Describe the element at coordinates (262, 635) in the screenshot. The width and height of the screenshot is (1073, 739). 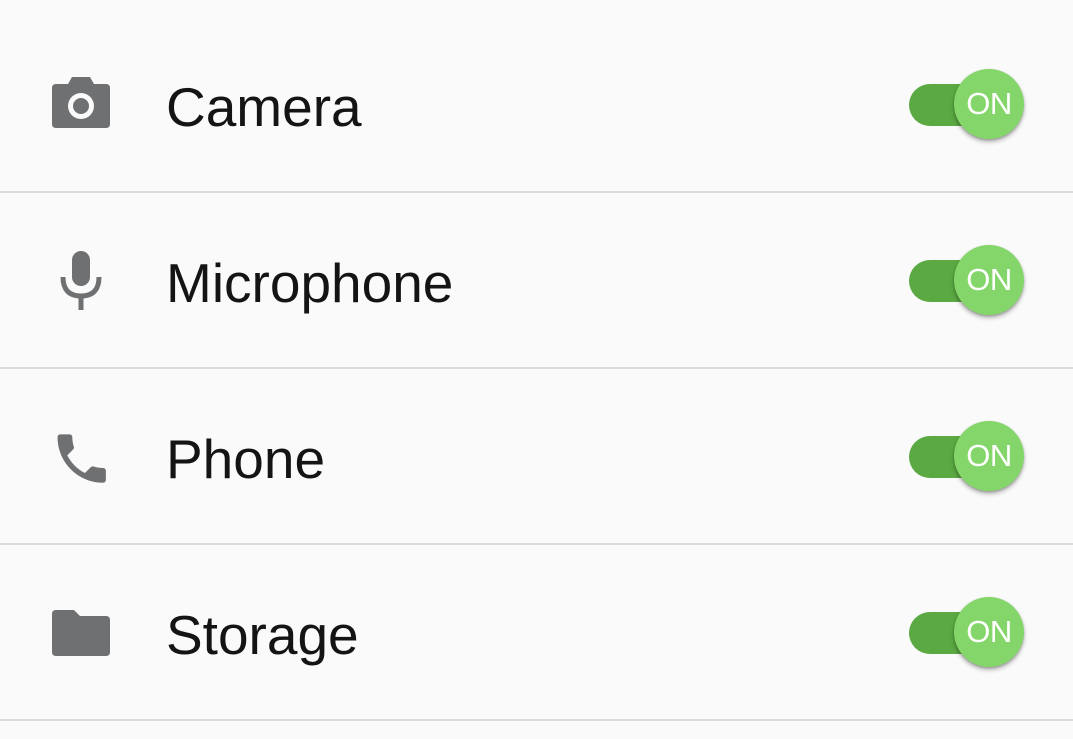
I see `permission-label: Storage` at that location.